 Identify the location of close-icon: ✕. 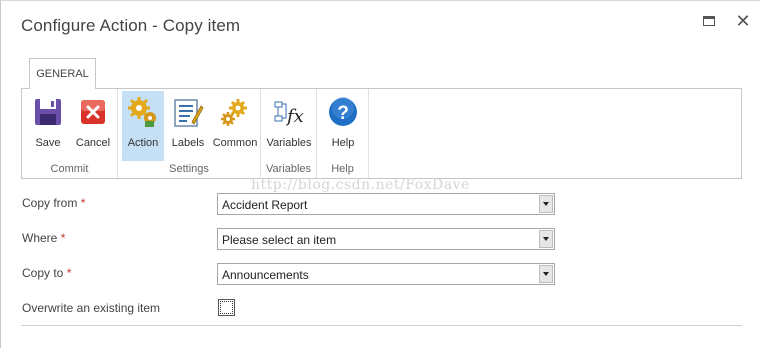
(743, 21).